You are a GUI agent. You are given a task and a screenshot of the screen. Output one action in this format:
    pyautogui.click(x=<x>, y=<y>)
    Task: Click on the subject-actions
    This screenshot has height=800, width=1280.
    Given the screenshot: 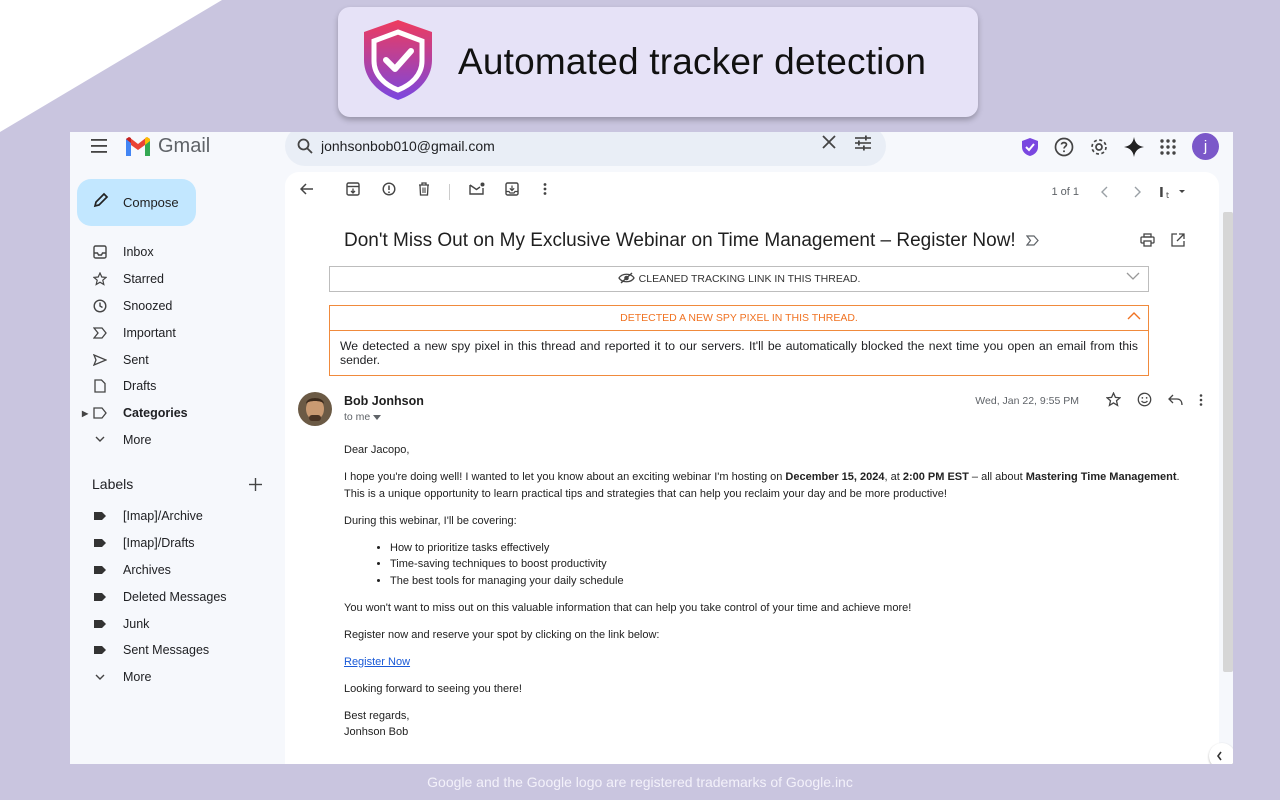 What is the action you would take?
    pyautogui.click(x=1162, y=240)
    